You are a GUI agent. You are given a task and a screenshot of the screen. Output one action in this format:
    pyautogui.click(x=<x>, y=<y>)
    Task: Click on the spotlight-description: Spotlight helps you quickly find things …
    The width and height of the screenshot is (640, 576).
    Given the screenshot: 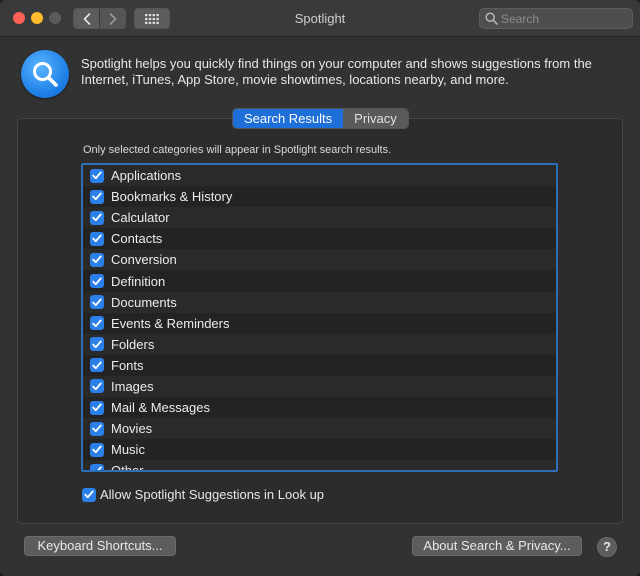 What is the action you would take?
    pyautogui.click(x=336, y=71)
    